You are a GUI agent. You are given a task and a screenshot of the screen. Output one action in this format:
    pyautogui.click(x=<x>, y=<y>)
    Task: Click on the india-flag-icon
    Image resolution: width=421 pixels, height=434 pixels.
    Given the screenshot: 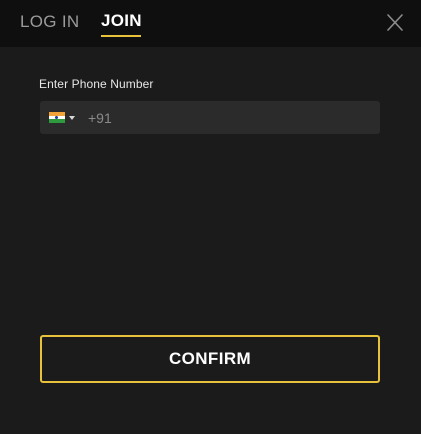 What is the action you would take?
    pyautogui.click(x=57, y=117)
    